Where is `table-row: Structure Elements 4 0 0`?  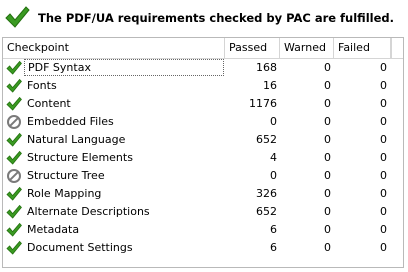 table-row: Structure Elements 4 0 0 is located at coordinates (203, 158).